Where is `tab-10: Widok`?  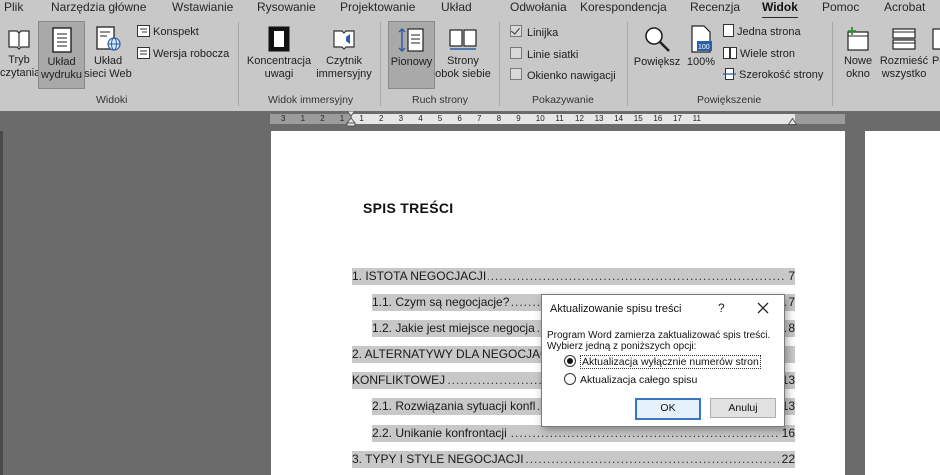
tab-10: Widok is located at coordinates (780, 9).